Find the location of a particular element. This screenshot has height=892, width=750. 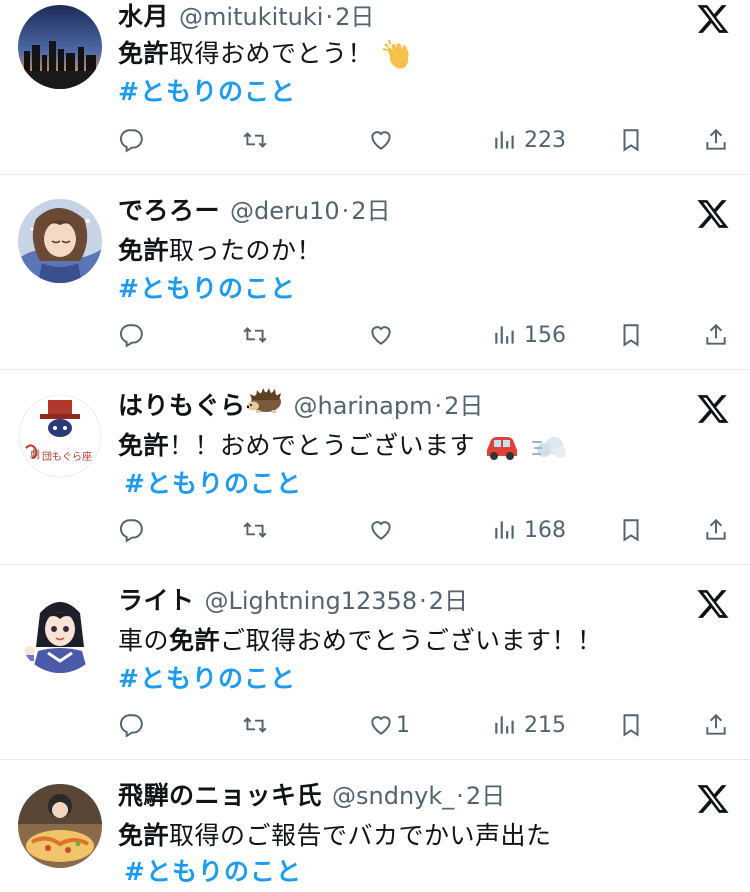

tweet-actions: 1 215 is located at coordinates (424, 725).